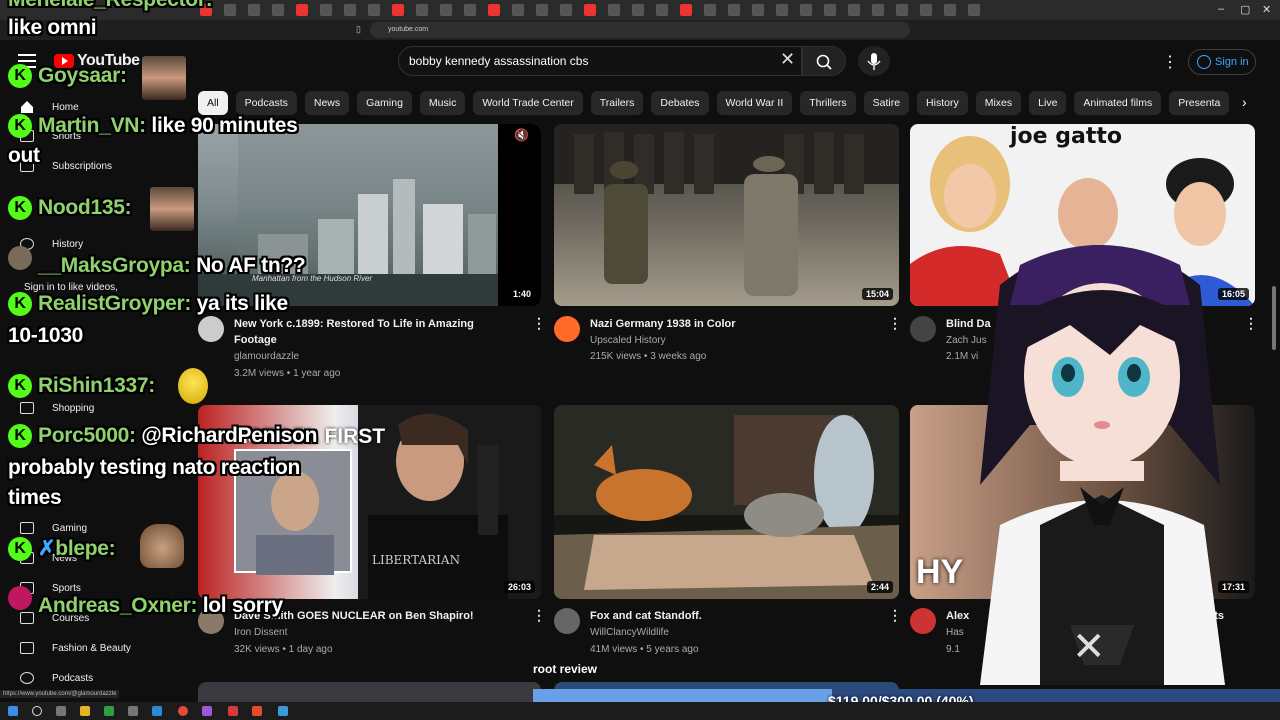 Image resolution: width=1280 pixels, height=720 pixels. What do you see at coordinates (498, 61) in the screenshot?
I see `search-input: bobby kennedy assassination cbs` at bounding box center [498, 61].